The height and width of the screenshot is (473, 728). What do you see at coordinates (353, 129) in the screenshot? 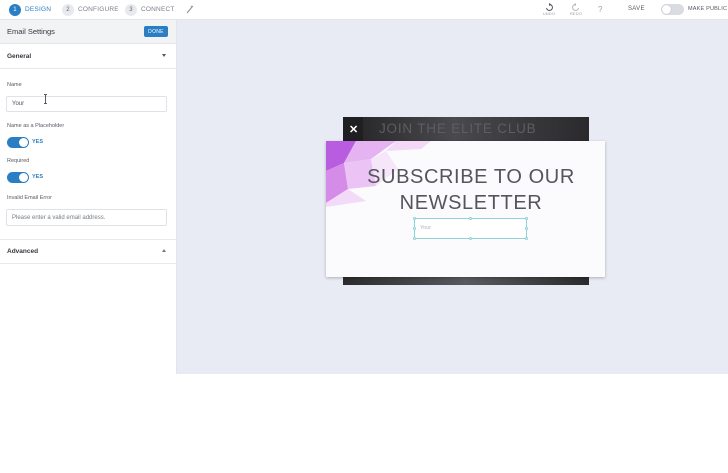
I see `close-icon: ✕` at bounding box center [353, 129].